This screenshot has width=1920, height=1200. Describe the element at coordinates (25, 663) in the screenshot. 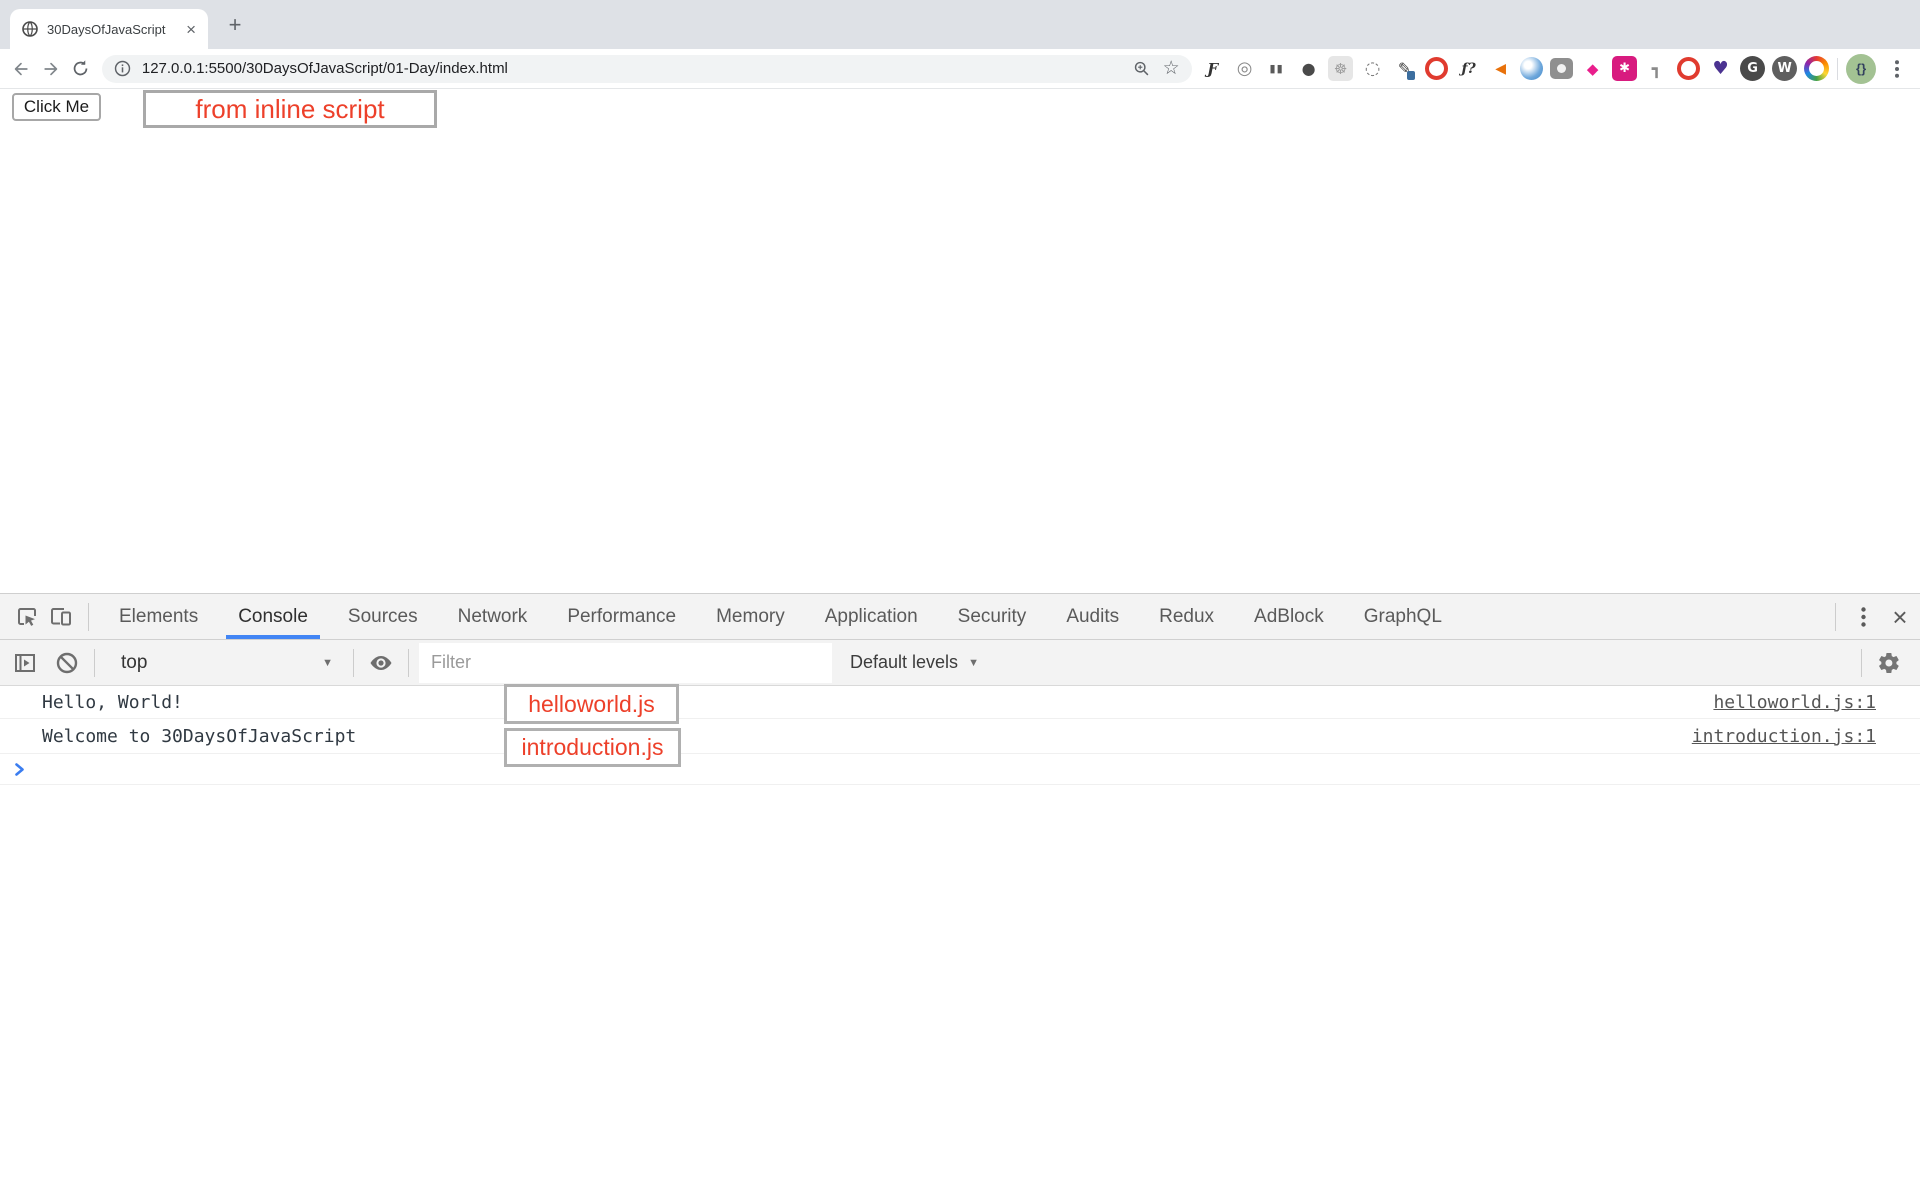

I see `console-sidebar-icon` at that location.